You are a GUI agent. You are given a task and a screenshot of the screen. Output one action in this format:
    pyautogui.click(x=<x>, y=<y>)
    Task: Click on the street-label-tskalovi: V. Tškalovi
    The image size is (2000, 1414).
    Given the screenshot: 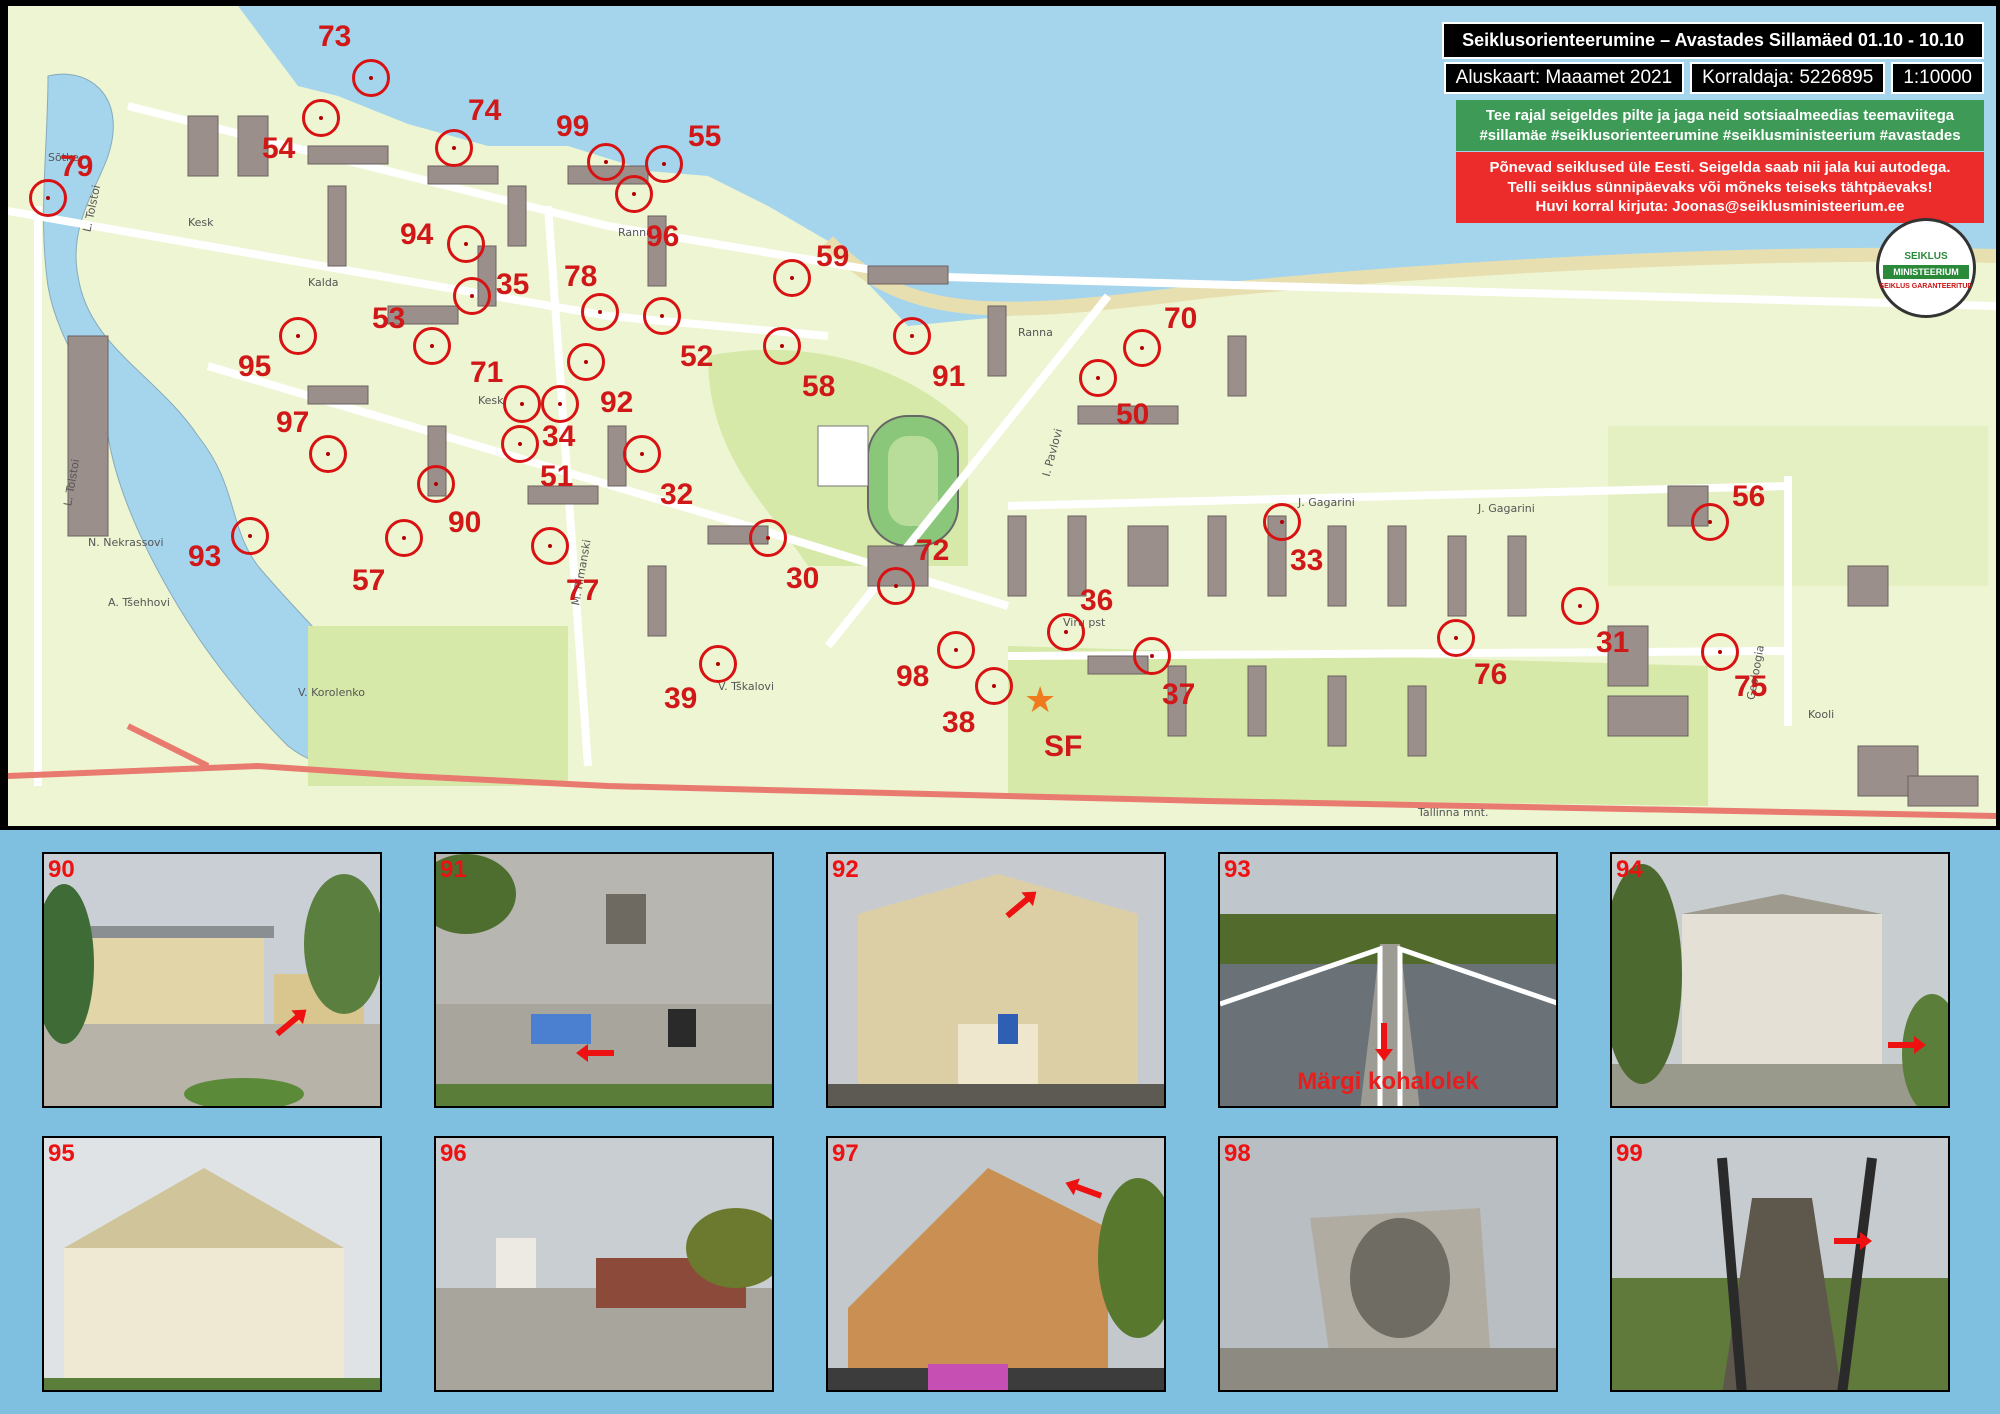 What is the action you would take?
    pyautogui.click(x=746, y=686)
    